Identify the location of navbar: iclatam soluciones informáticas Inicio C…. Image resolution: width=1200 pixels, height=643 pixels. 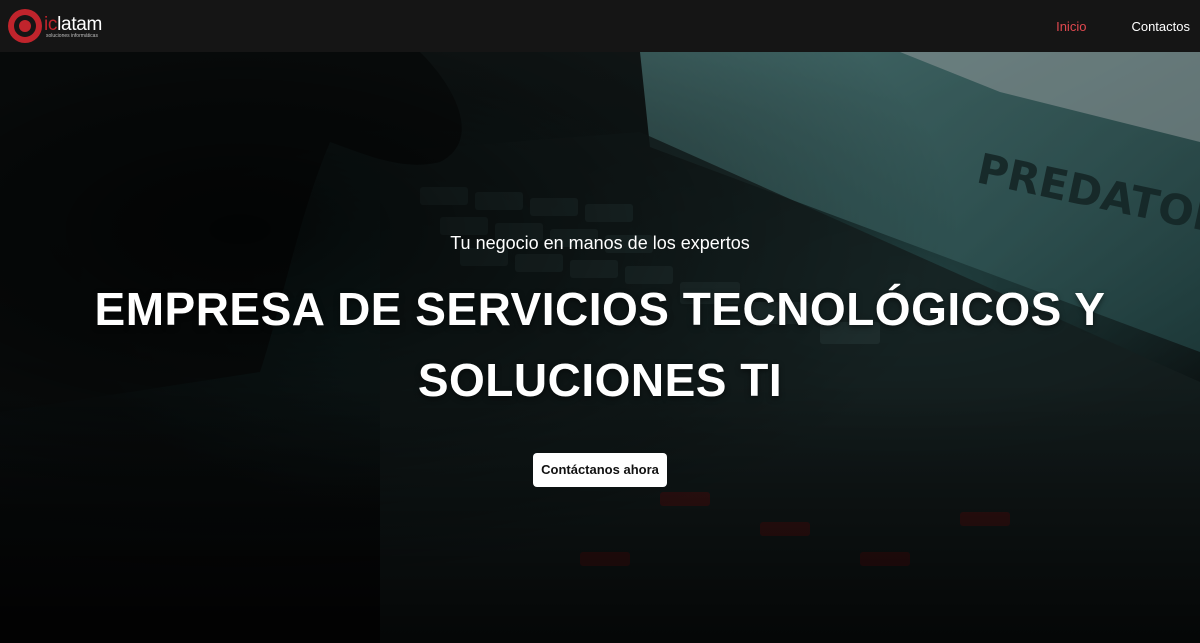
(600, 26).